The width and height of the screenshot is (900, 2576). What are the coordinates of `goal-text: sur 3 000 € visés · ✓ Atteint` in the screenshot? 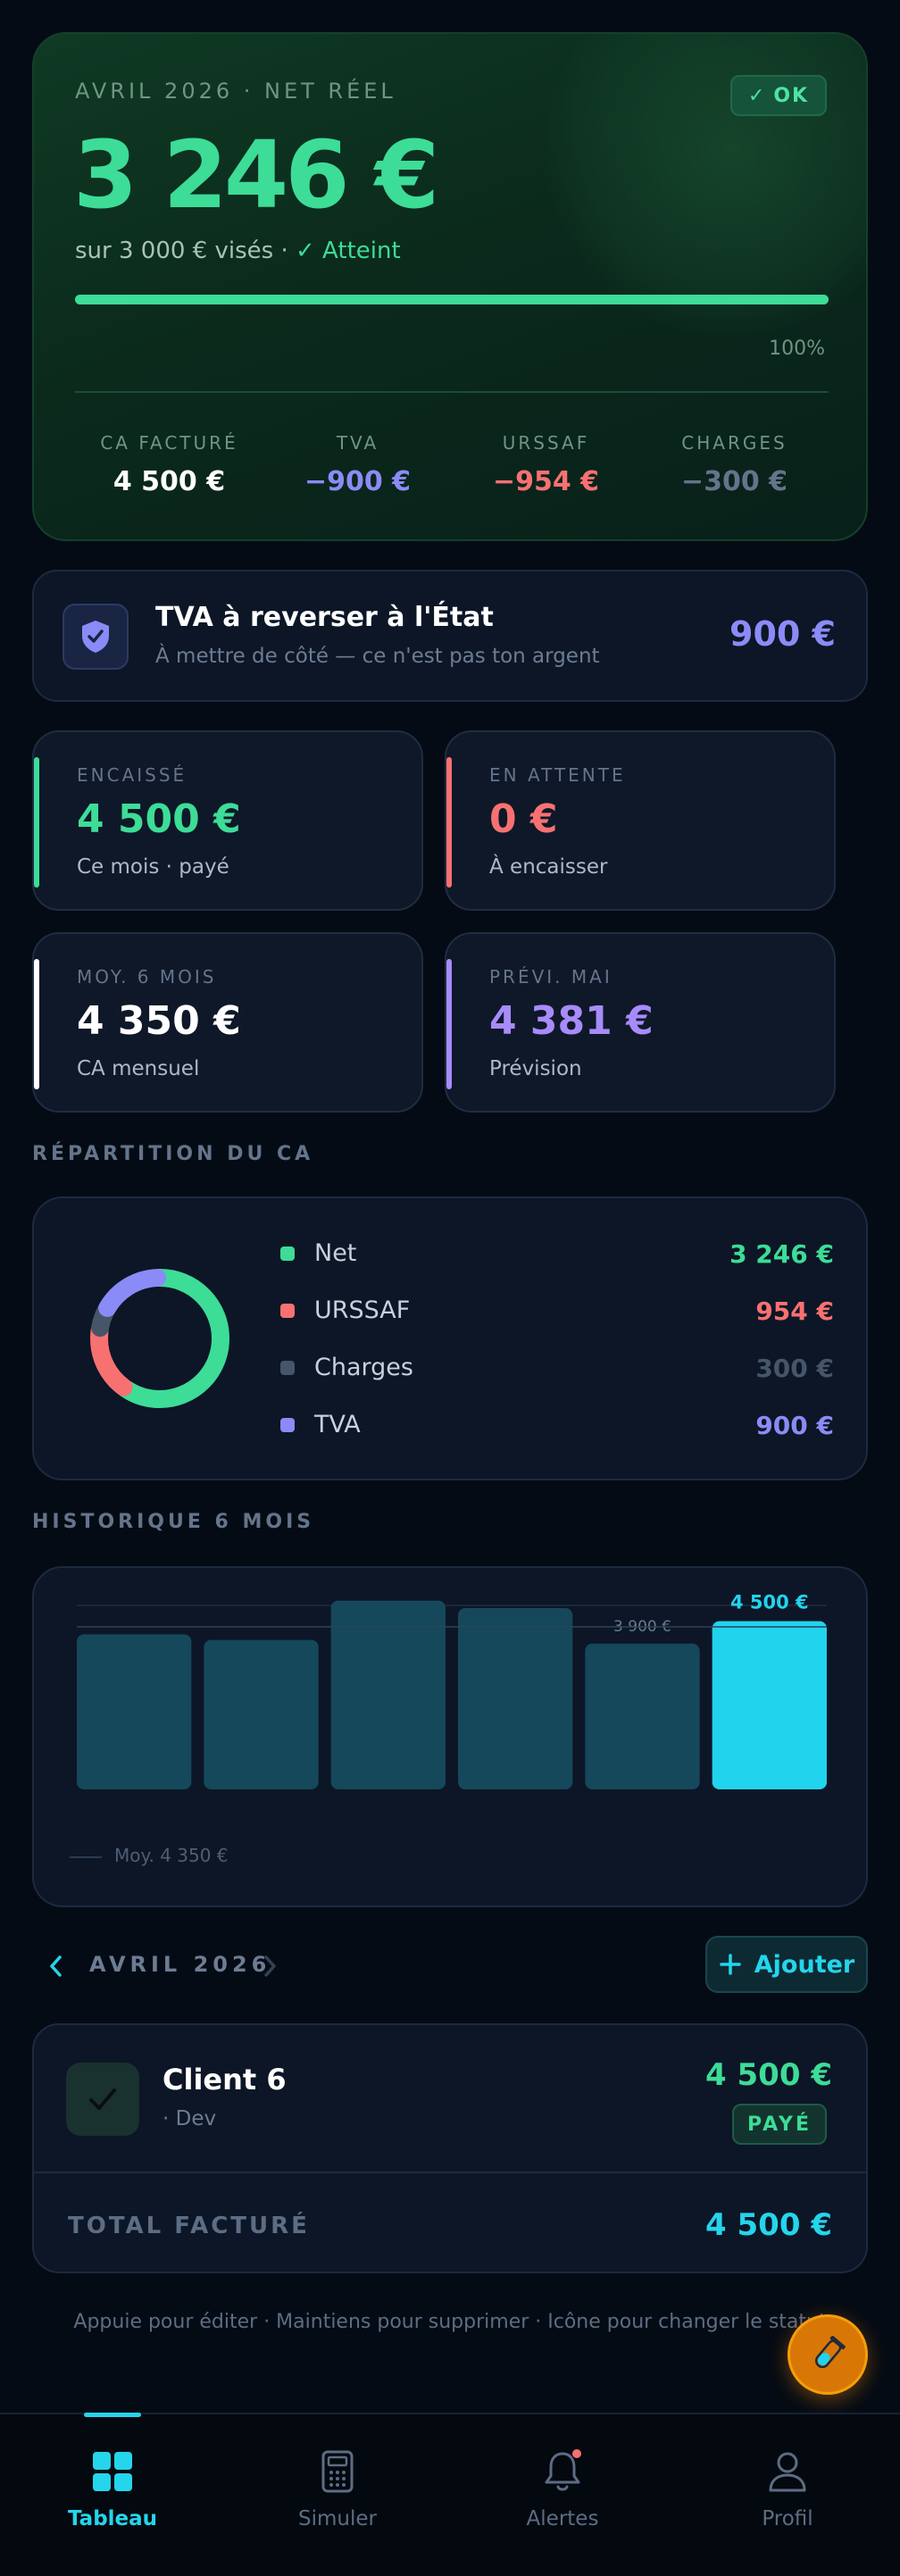 It's located at (238, 251).